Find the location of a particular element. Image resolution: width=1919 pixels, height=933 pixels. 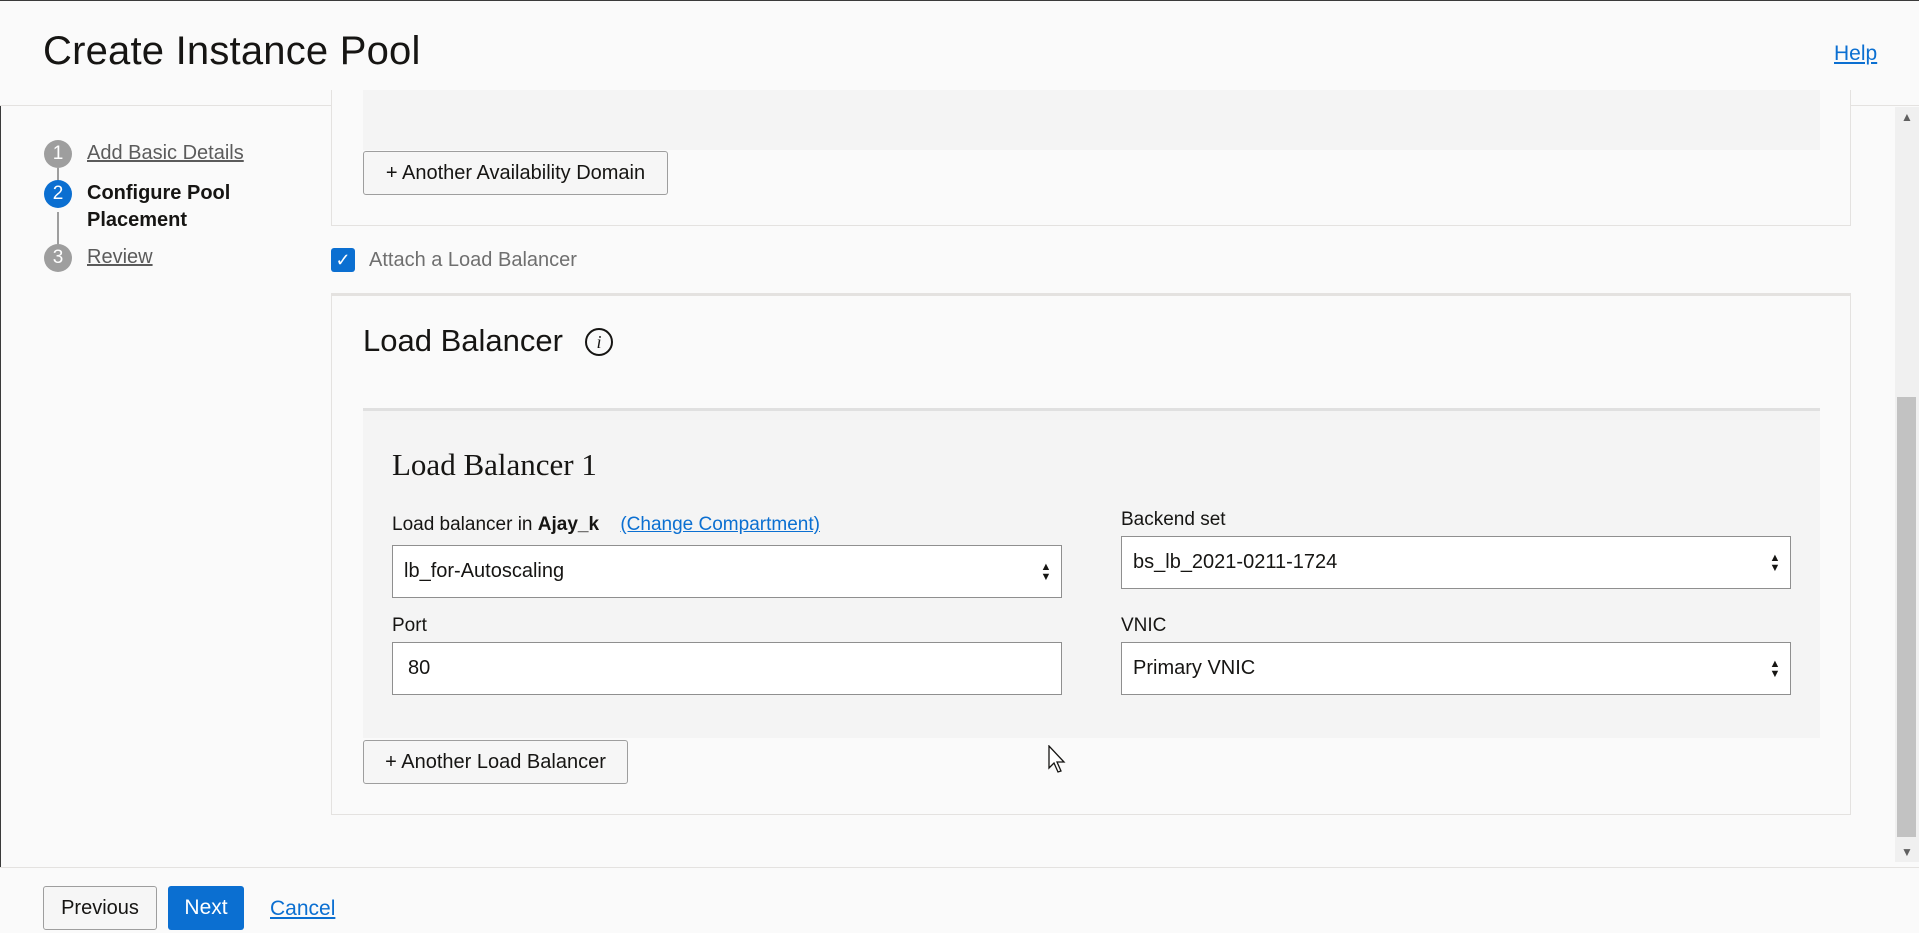

next-button: Next is located at coordinates (206, 908).